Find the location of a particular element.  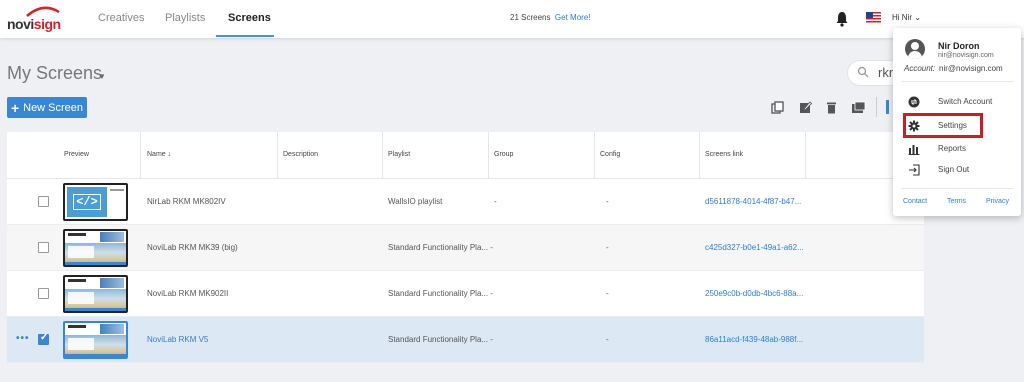

more-icon is located at coordinates (887, 107).